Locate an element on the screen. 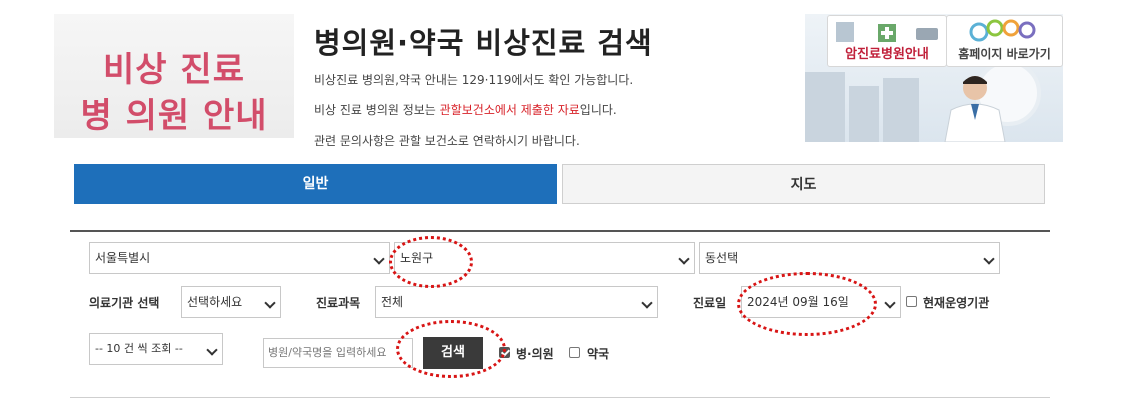 This screenshot has width=1121, height=408. info-line-3: 관련 문의사항은 관할 보건소로 연락하시기 바랍니다. is located at coordinates (447, 141).